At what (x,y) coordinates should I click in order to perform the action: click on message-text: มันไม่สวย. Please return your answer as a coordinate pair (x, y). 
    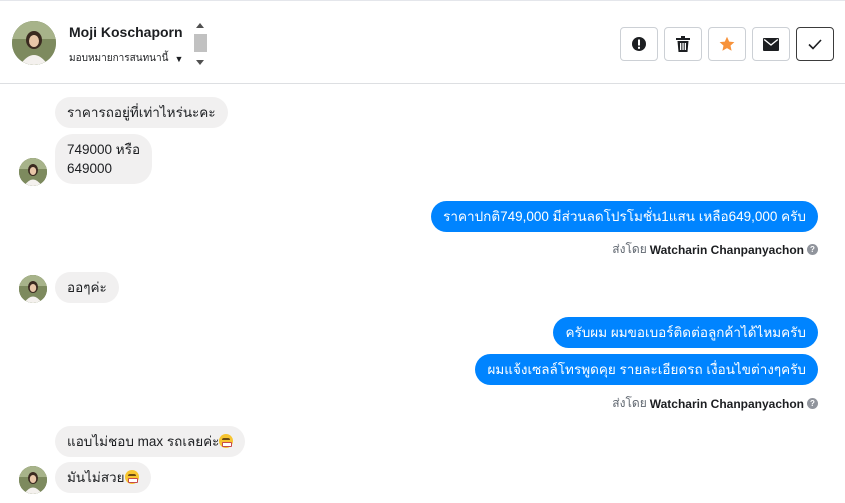
    Looking at the image, I should click on (96, 477).